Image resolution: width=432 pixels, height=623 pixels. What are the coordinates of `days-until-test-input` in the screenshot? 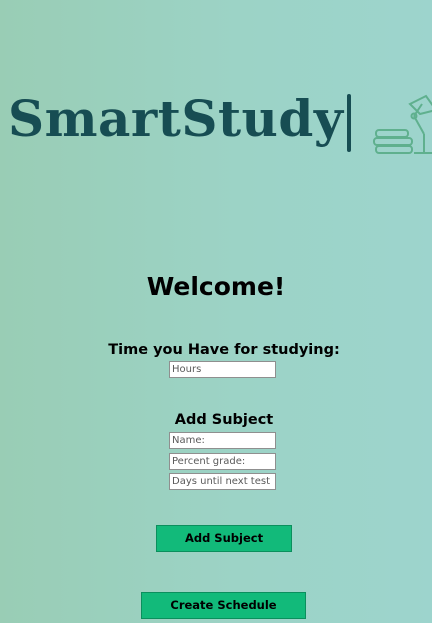 It's located at (222, 481).